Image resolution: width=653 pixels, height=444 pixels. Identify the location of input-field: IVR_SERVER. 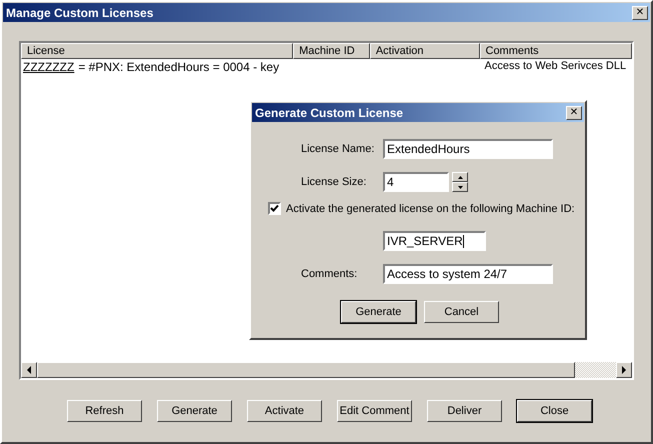
(434, 241).